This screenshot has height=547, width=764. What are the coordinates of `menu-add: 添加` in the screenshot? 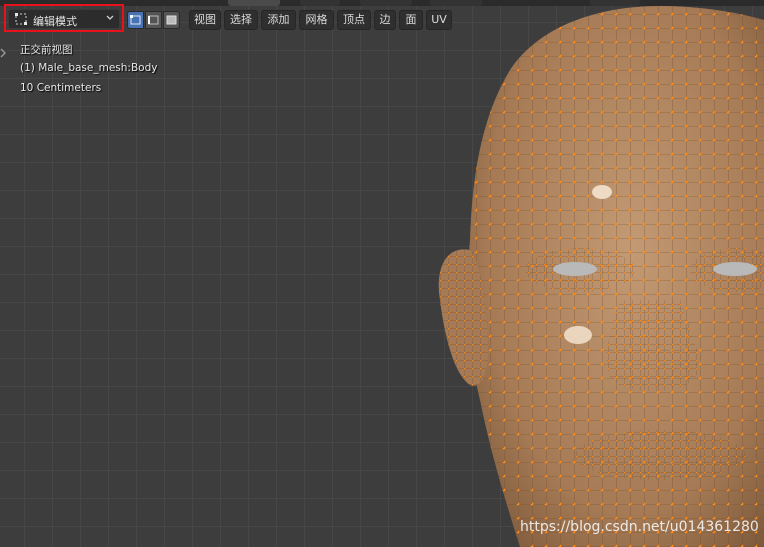 It's located at (278, 20).